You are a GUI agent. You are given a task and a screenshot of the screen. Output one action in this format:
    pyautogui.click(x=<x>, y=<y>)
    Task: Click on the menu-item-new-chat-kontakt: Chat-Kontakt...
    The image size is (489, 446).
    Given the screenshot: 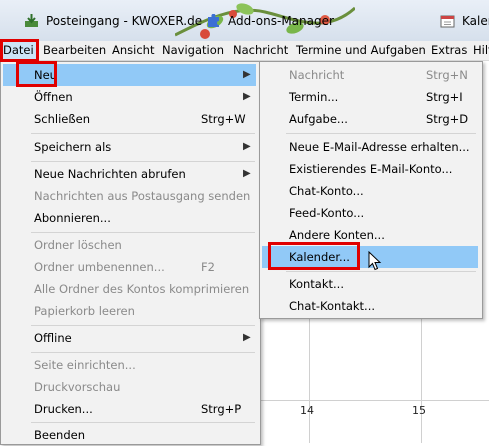 What is the action you would take?
    pyautogui.click(x=370, y=306)
    